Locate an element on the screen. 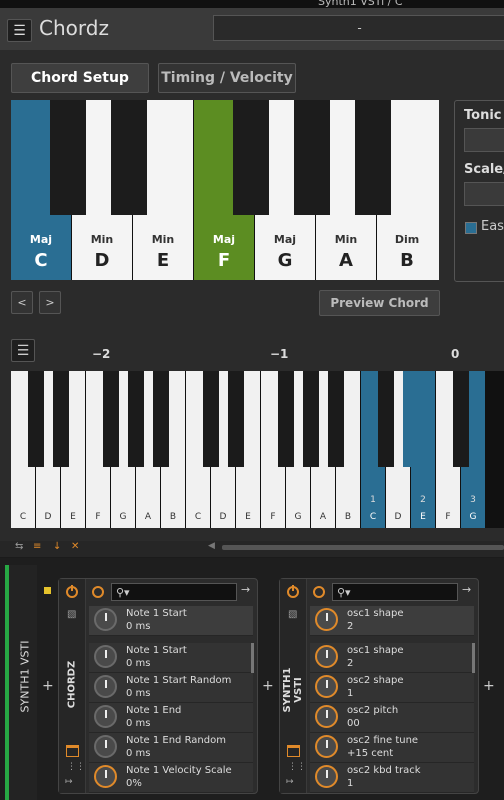 The image size is (504, 800). parameter-value: 0% is located at coordinates (134, 783).